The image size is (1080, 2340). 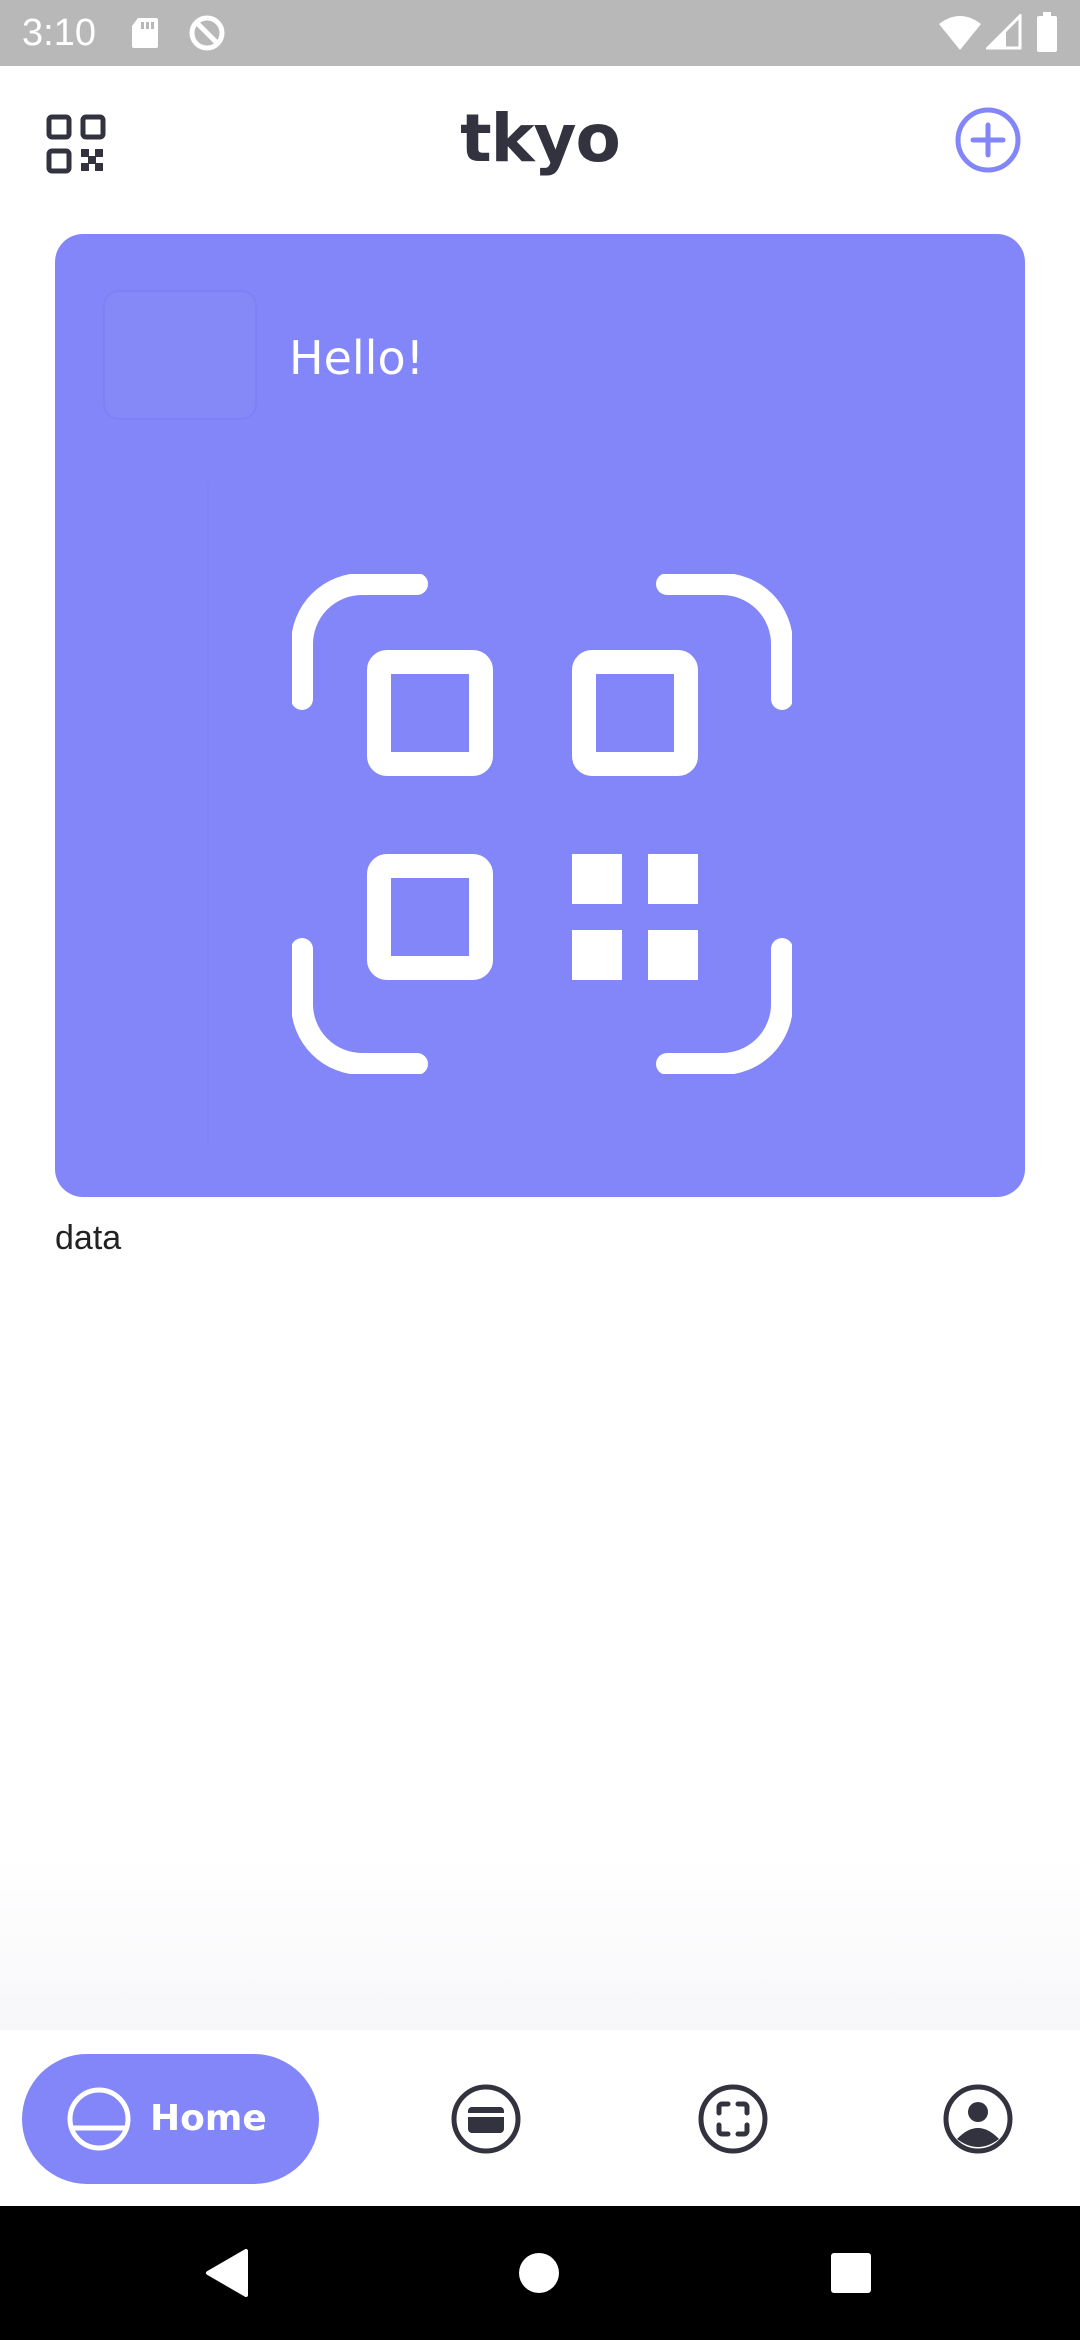 I want to click on nav-home-button: Home, so click(x=170, y=2119).